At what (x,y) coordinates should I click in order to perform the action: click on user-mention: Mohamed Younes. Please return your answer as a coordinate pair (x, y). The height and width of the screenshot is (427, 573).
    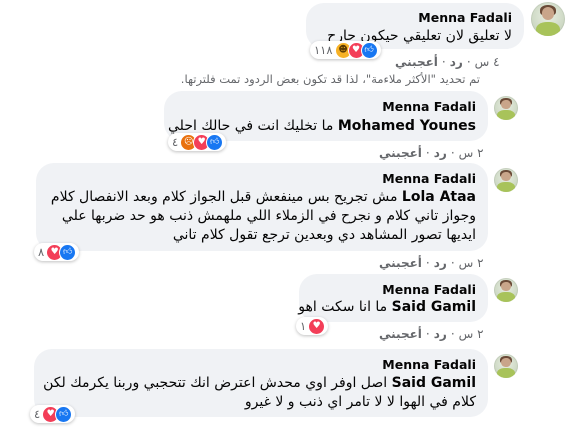
    Looking at the image, I should click on (407, 126).